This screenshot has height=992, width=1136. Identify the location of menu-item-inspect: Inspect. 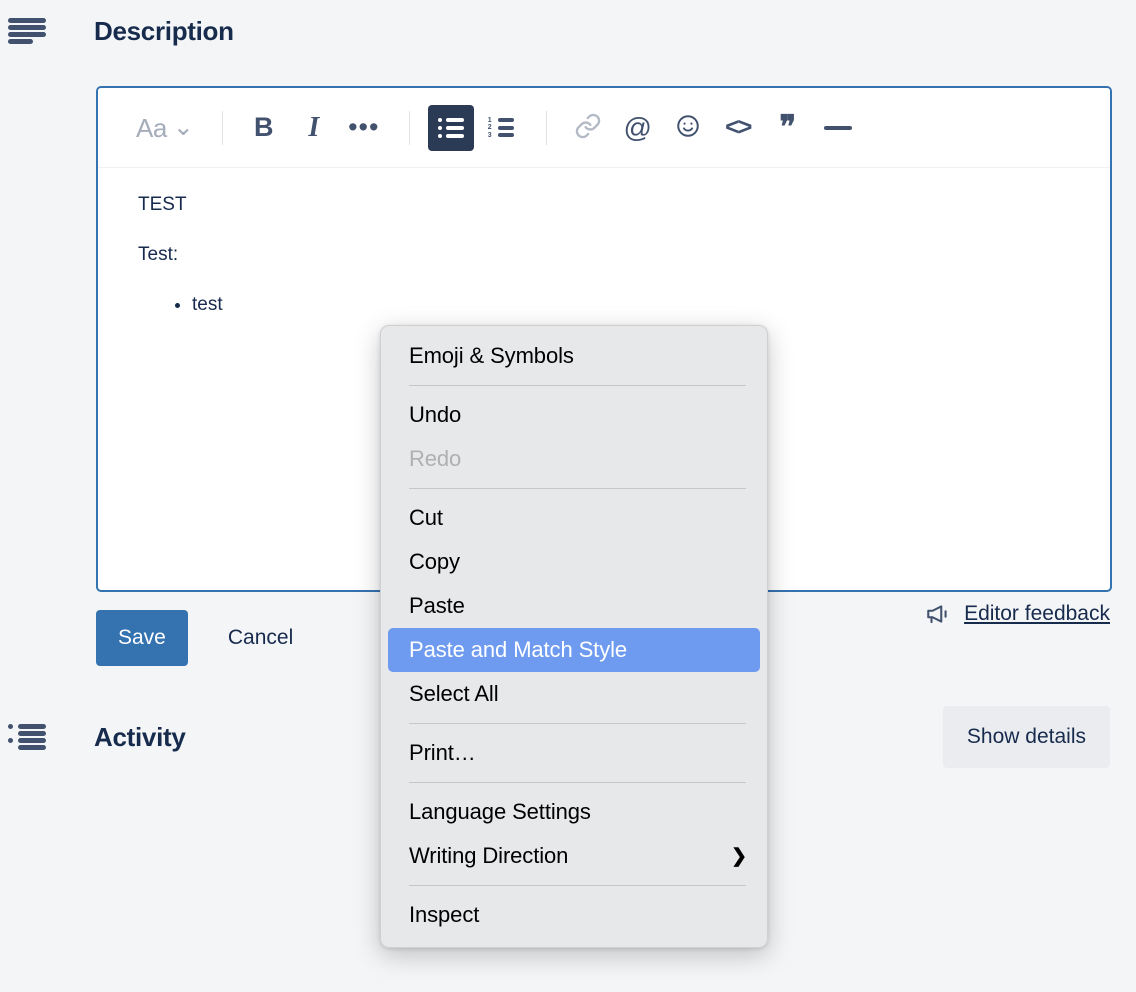
(574, 915).